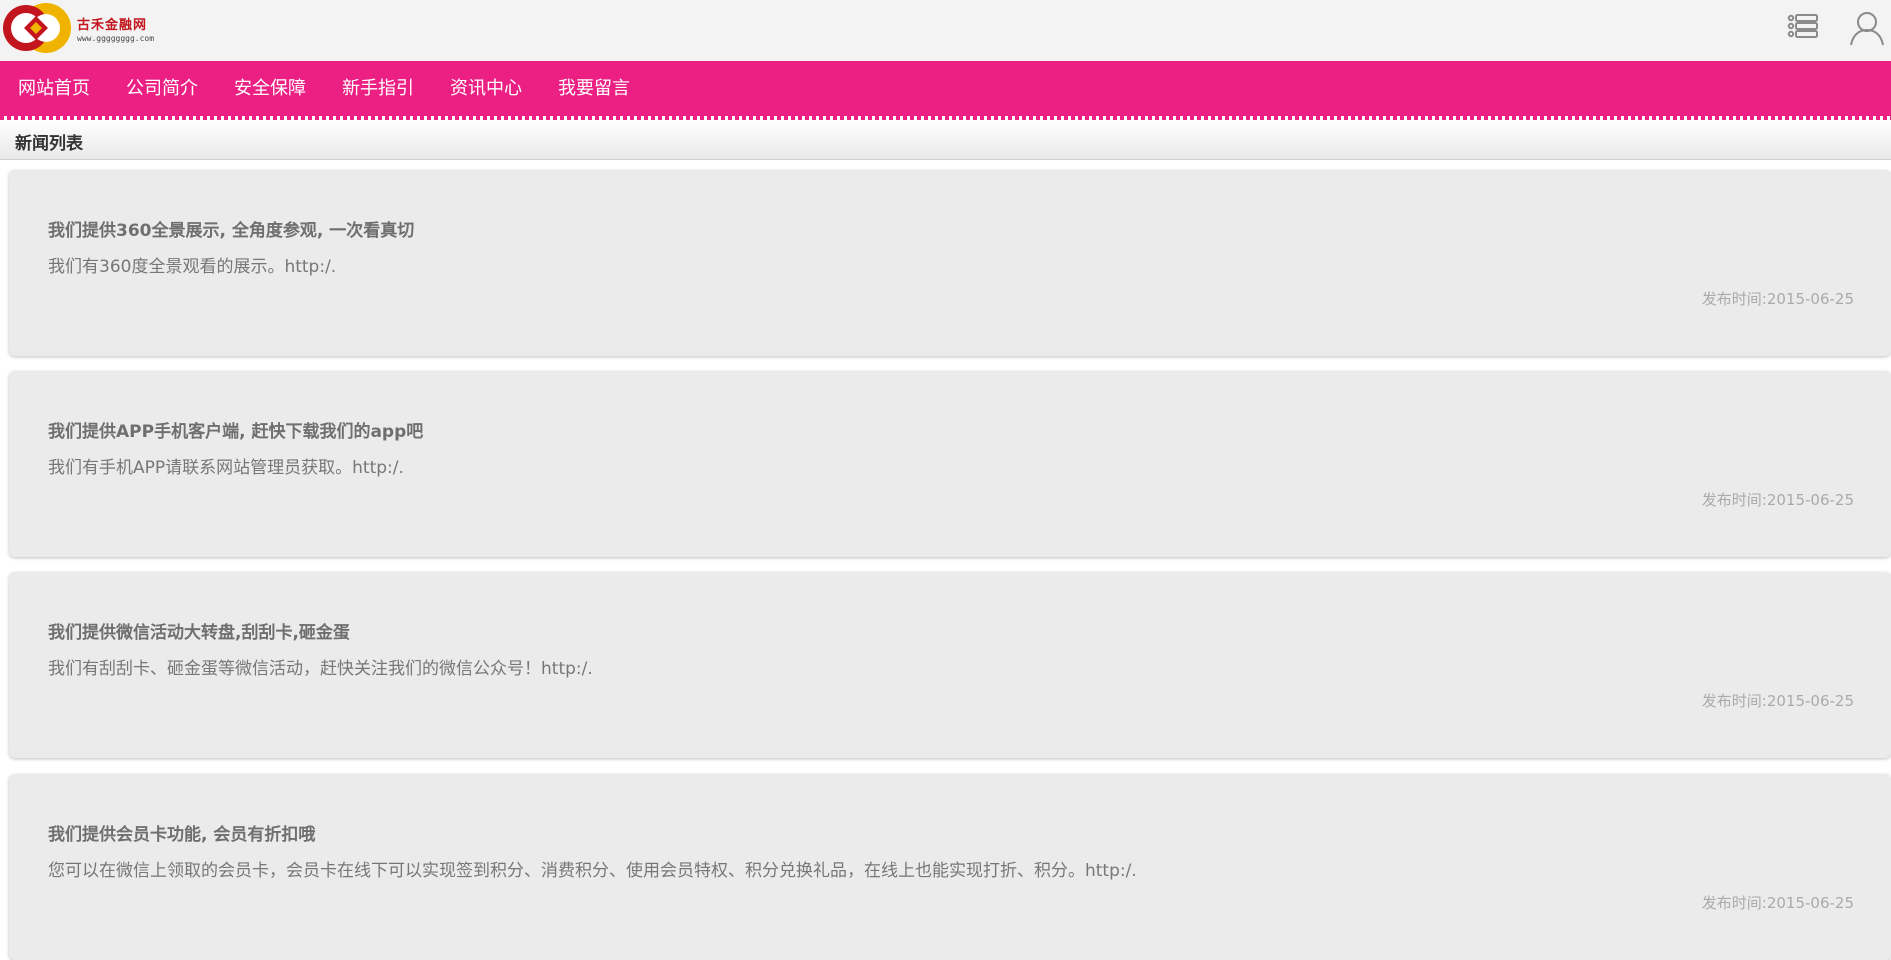 This screenshot has height=960, width=1891. I want to click on logo-mark-icon, so click(37, 28).